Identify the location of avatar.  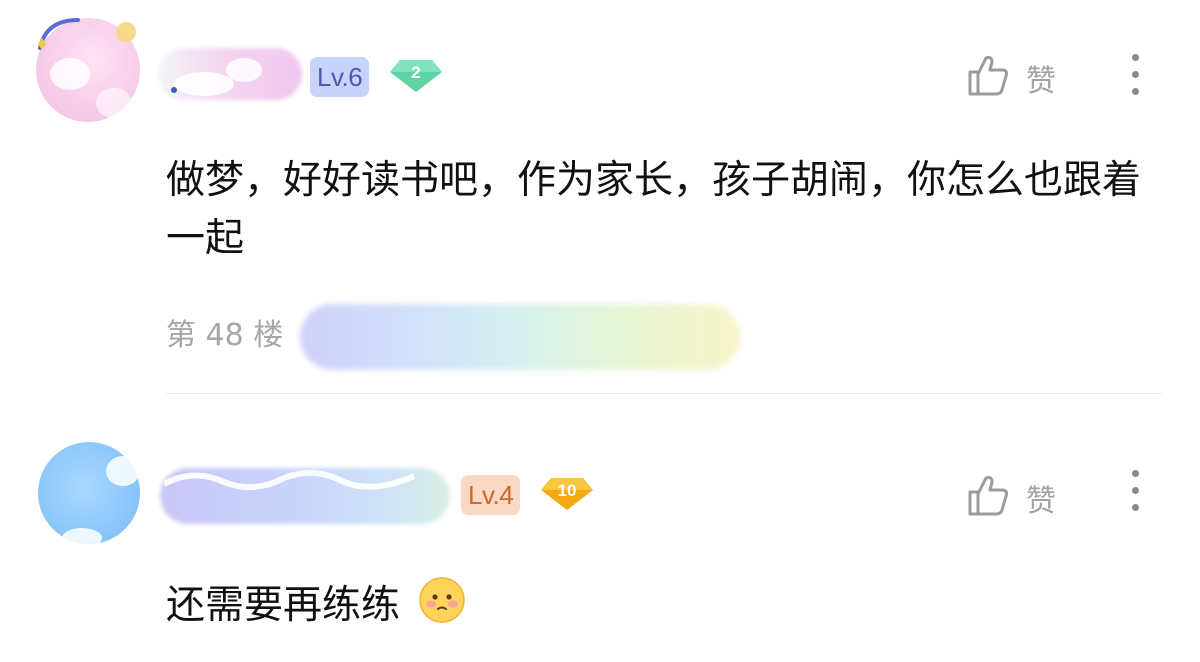
(89, 493).